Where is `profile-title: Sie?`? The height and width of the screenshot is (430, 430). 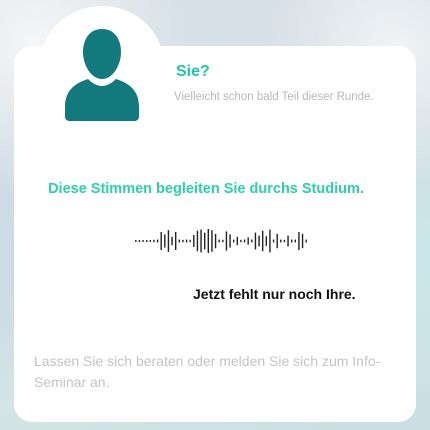
profile-title: Sie? is located at coordinates (193, 71).